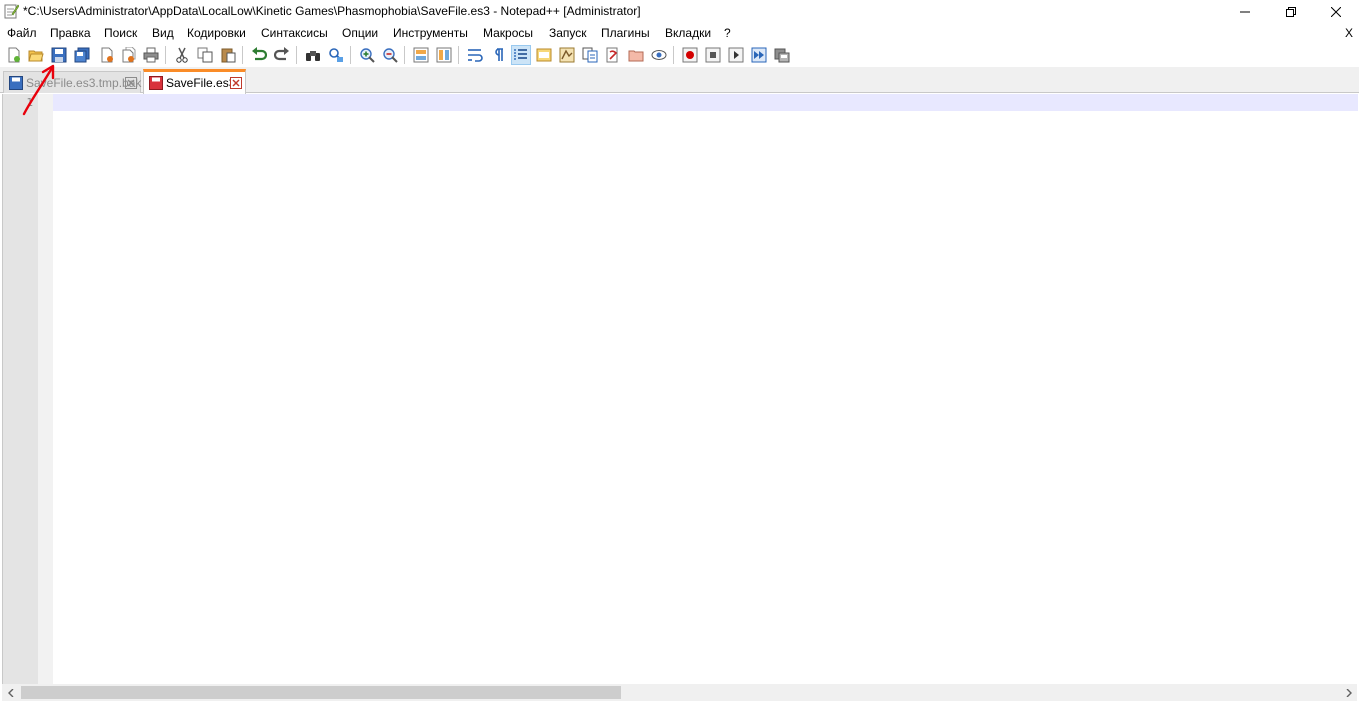 The width and height of the screenshot is (1359, 708). I want to click on monitoring-icon, so click(659, 55).